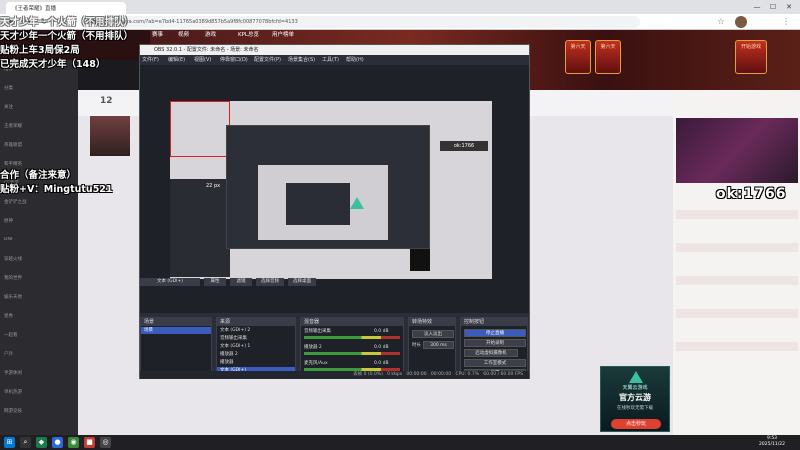 The width and height of the screenshot is (800, 450). I want to click on maximize-button: ☐, so click(773, 7).